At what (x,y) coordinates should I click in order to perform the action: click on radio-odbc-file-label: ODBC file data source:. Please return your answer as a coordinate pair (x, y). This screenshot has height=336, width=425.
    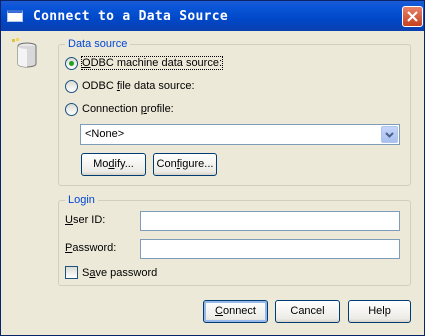
    Looking at the image, I should click on (138, 86).